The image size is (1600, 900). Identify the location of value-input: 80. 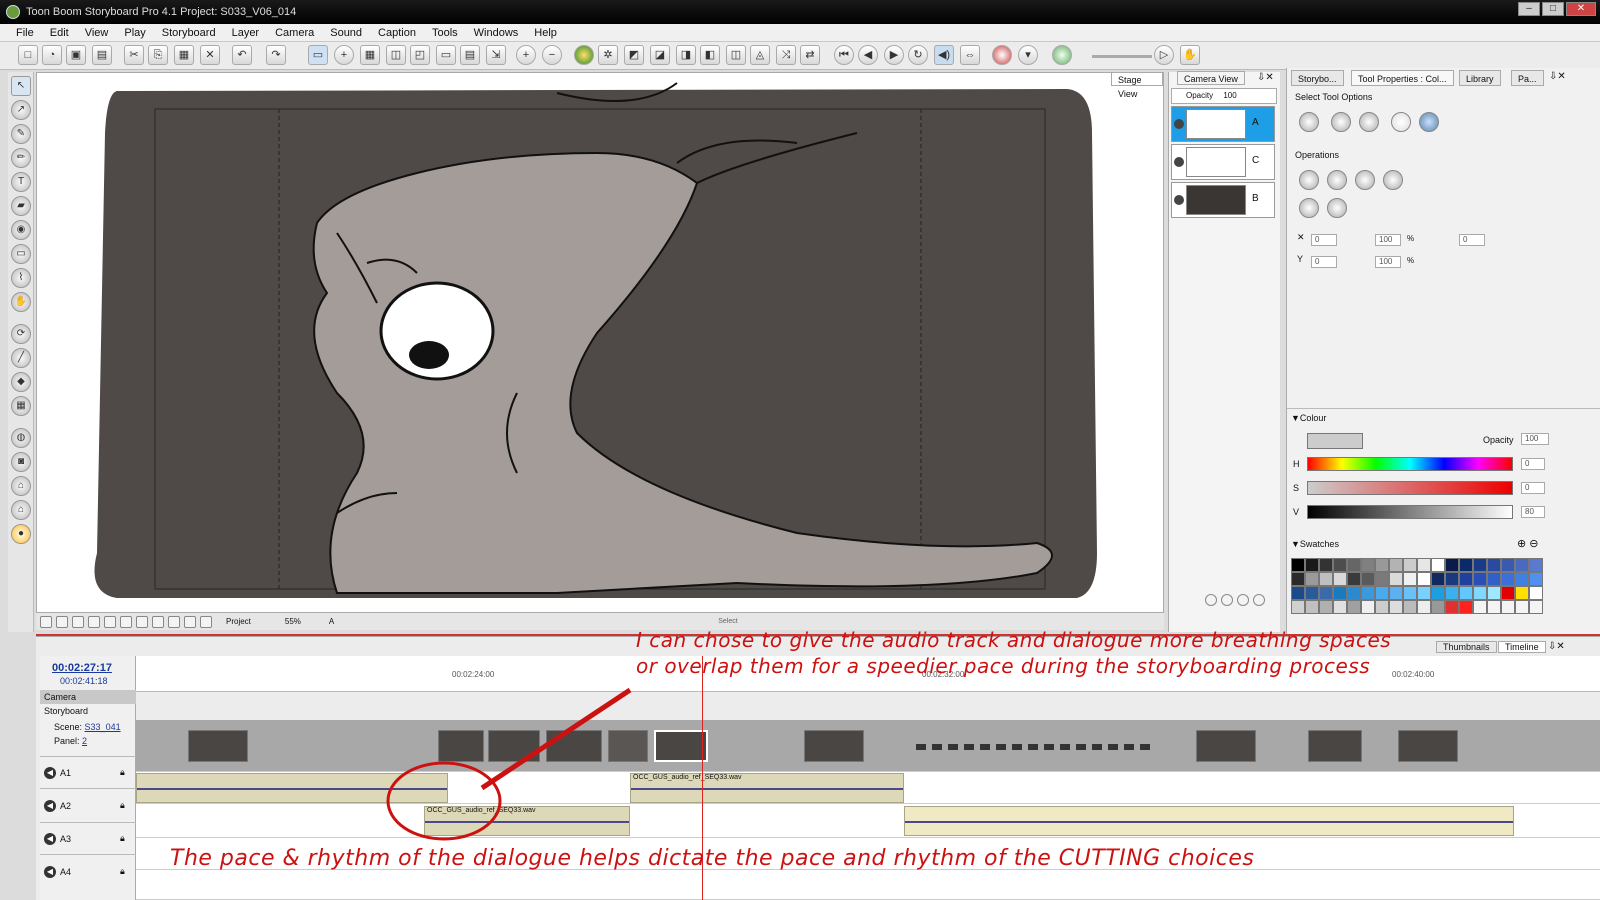
(1533, 512).